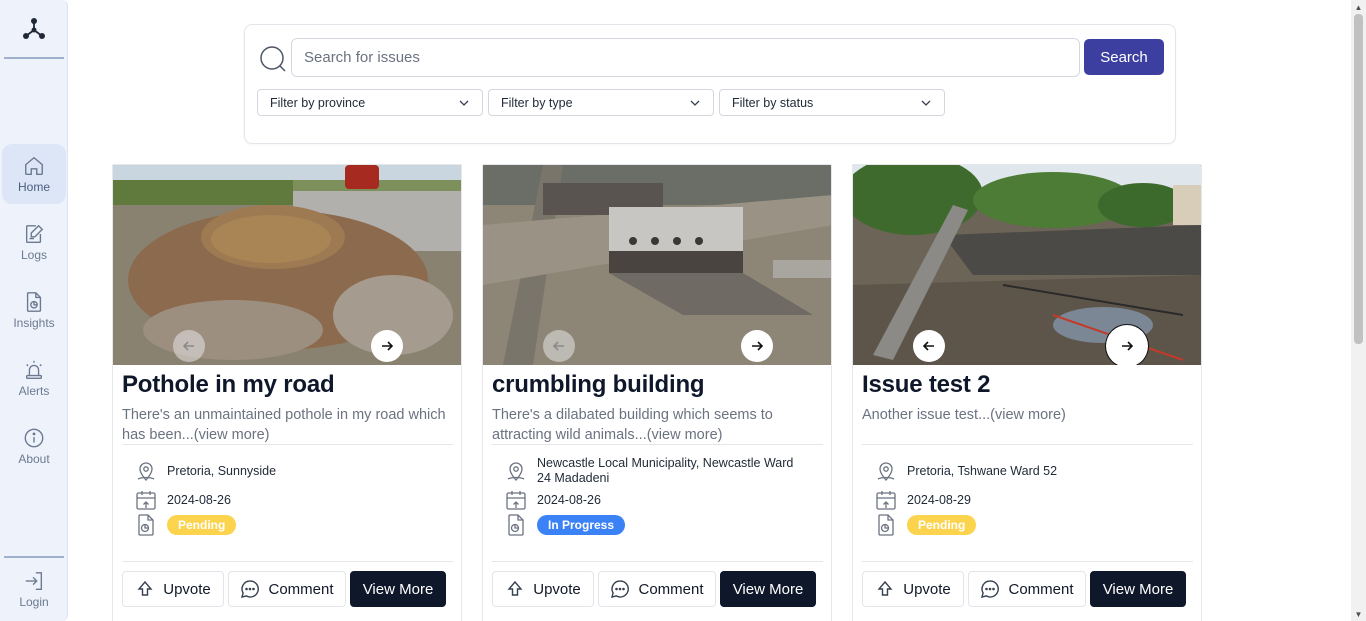 Image resolution: width=1366 pixels, height=621 pixels. Describe the element at coordinates (34, 589) in the screenshot. I see `sidebar-item-login: Login` at that location.